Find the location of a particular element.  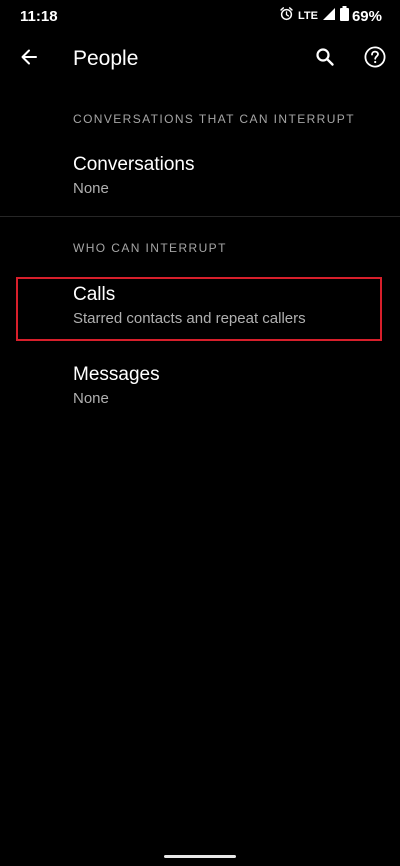

back-arrow-icon is located at coordinates (29, 59).